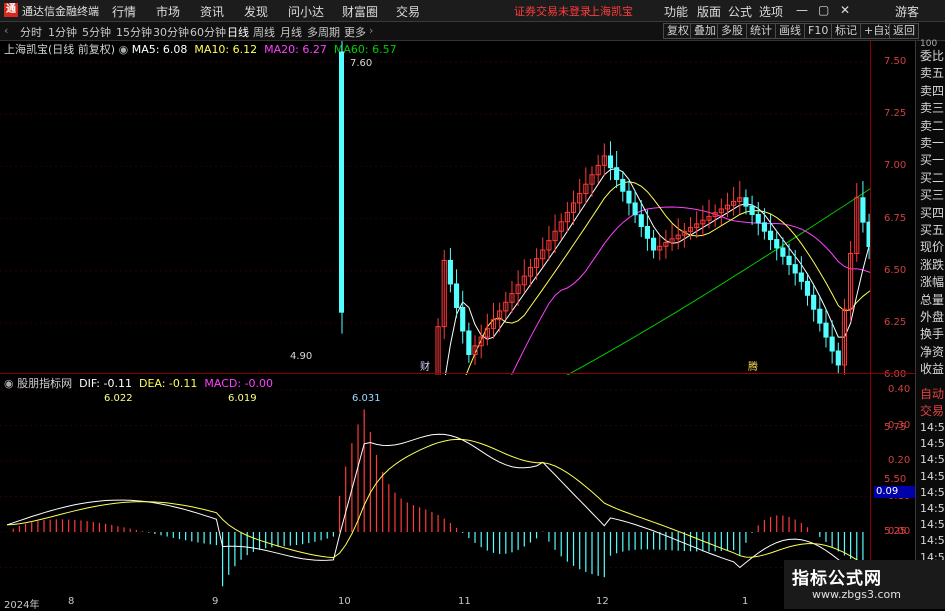  What do you see at coordinates (602, 601) in the screenshot?
I see `date-dec: 12` at bounding box center [602, 601].